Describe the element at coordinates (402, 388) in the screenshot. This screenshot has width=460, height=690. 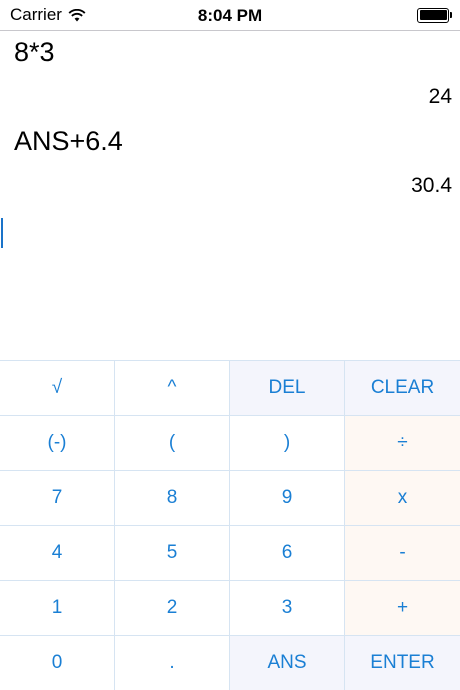
I see `clear-key: CLEAR` at that location.